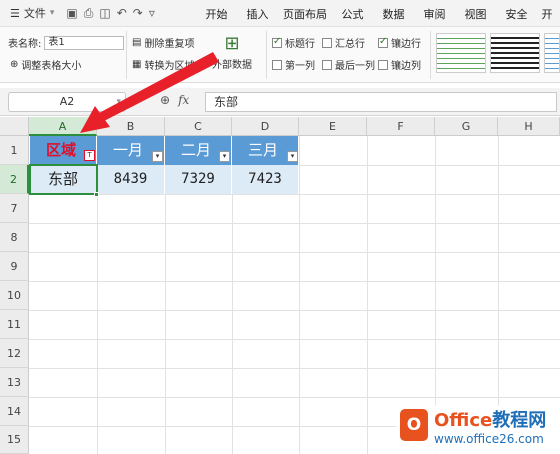  I want to click on banded-columns-checkbox: 镶边列, so click(399, 64).